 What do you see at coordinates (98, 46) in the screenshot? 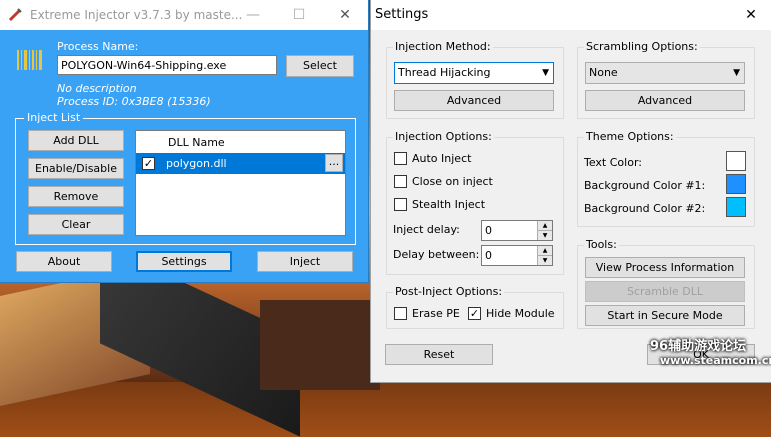
I see `process-name-label: Process Name:` at bounding box center [98, 46].